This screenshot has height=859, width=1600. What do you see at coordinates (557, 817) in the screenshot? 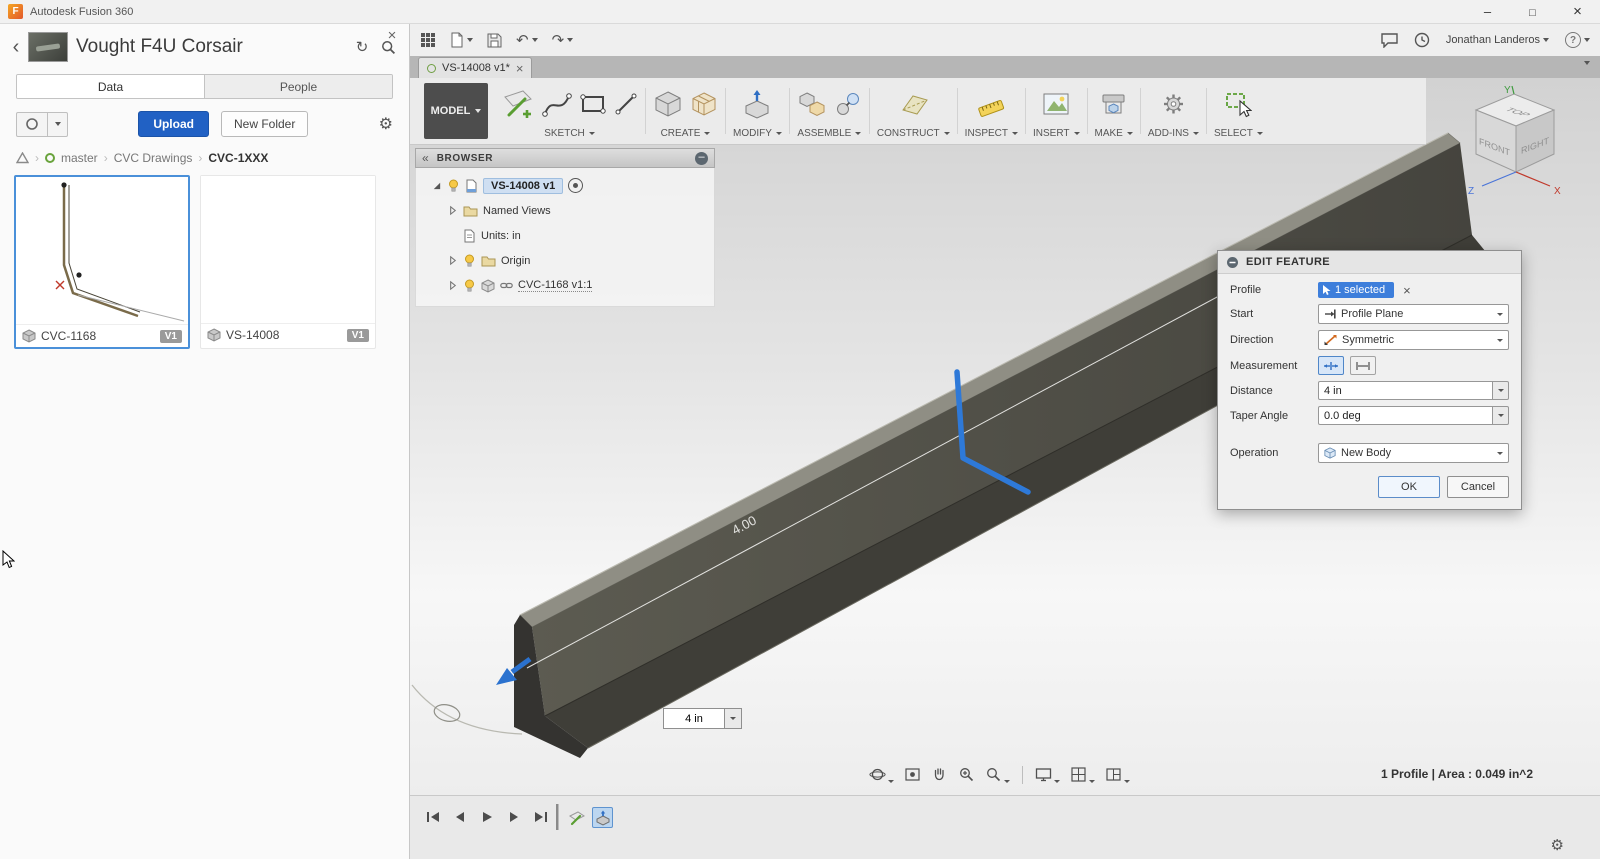
I see `timeline-position-marker` at bounding box center [557, 817].